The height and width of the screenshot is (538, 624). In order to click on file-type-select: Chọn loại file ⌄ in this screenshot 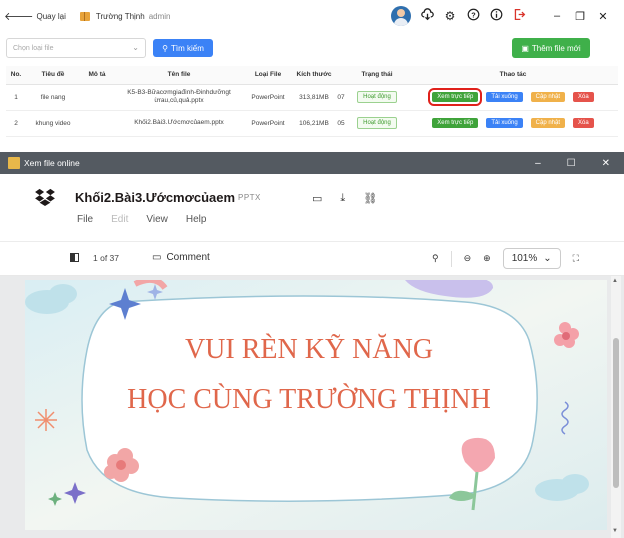, I will do `click(76, 48)`.